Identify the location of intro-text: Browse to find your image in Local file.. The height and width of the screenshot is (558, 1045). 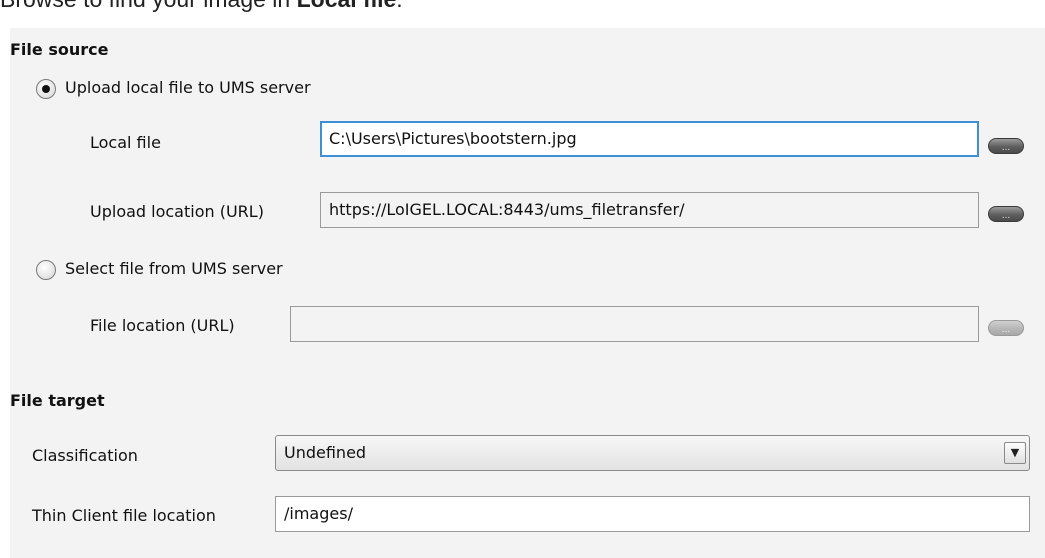
(201, 6).